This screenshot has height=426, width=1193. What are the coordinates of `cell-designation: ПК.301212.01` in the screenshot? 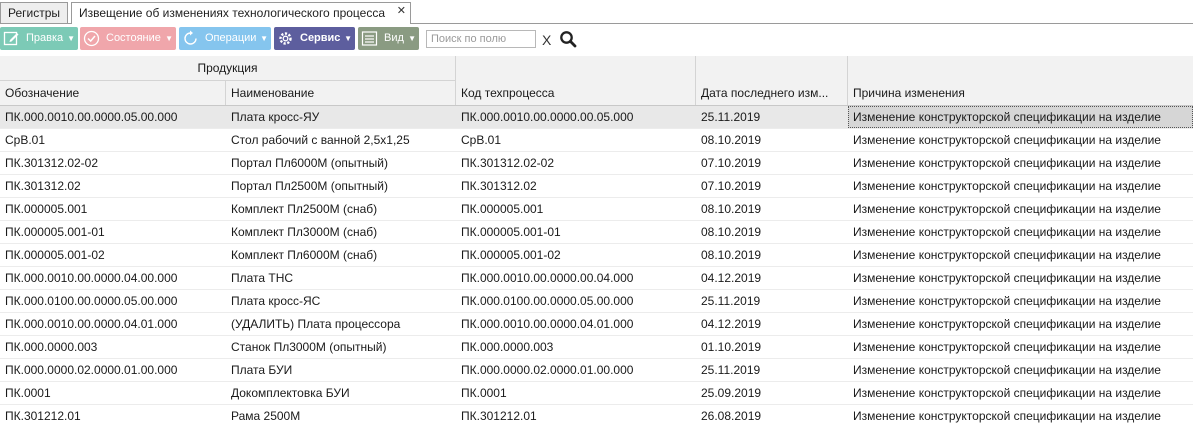 It's located at (113, 415).